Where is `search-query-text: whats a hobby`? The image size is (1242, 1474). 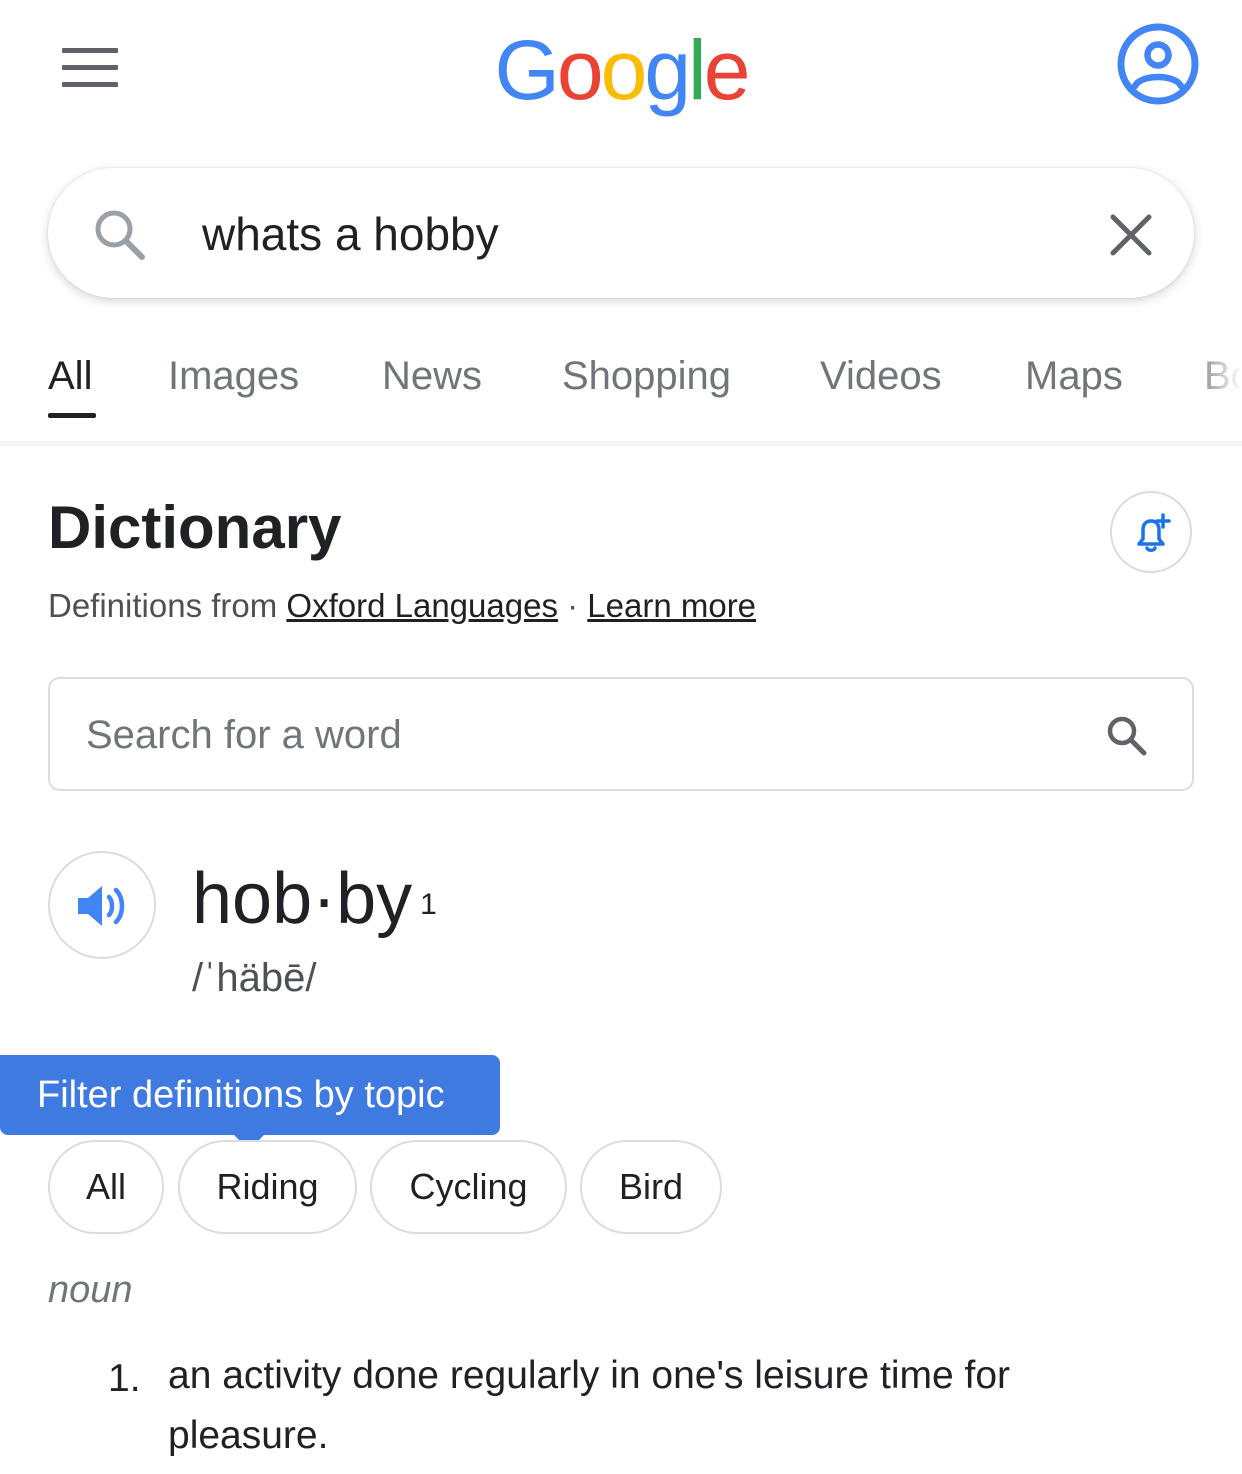
search-query-text: whats a hobby is located at coordinates (350, 234).